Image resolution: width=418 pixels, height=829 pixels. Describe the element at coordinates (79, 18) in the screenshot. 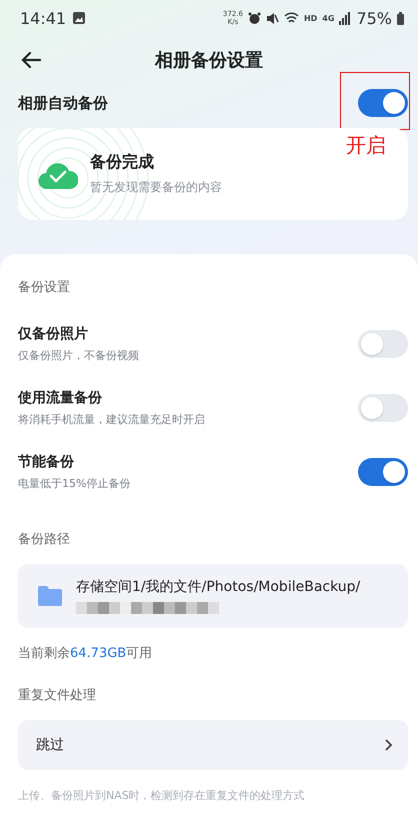

I see `image-icon` at that location.